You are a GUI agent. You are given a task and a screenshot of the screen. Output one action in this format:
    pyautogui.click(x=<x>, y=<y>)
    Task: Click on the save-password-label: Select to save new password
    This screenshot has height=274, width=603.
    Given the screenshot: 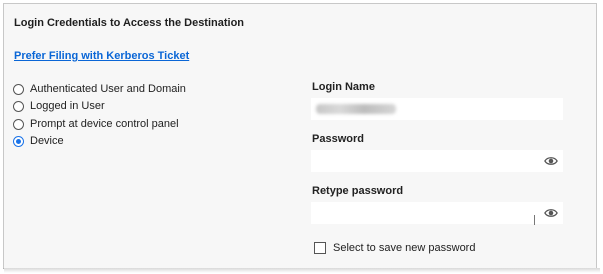 What is the action you would take?
    pyautogui.click(x=404, y=248)
    